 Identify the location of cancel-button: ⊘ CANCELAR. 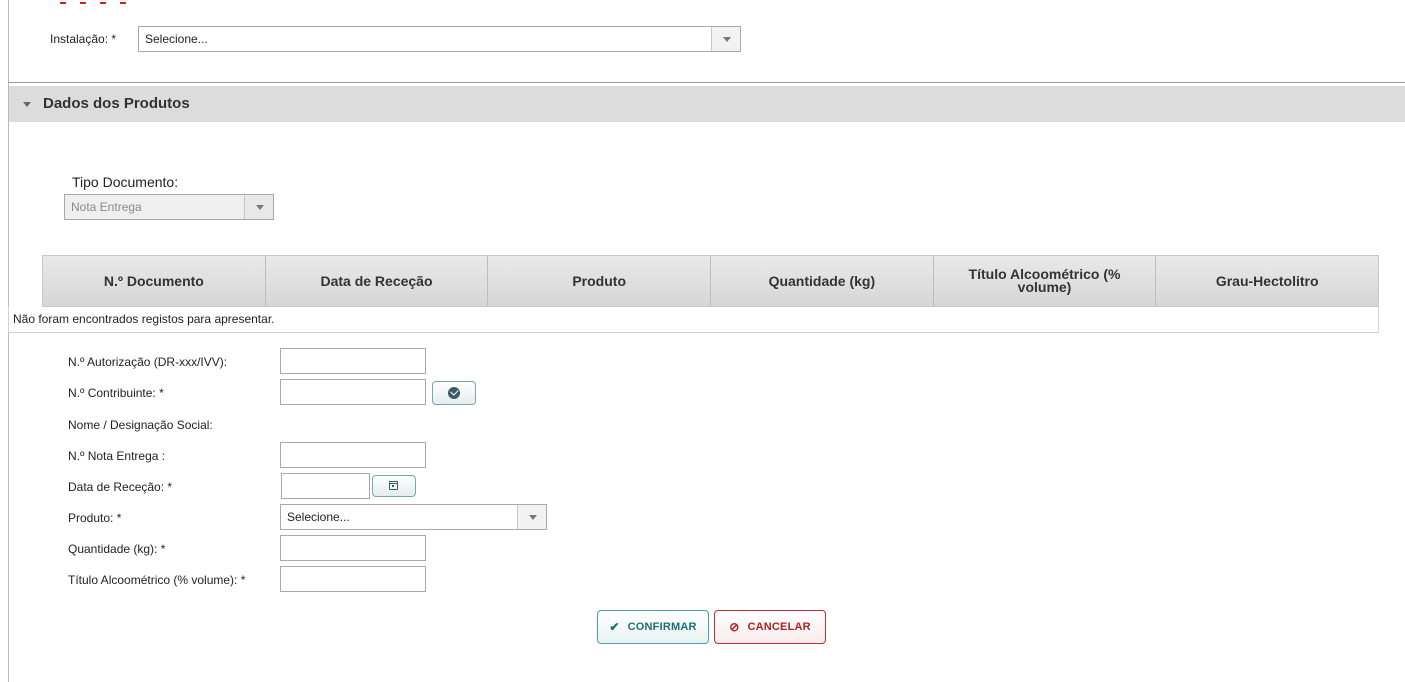
(770, 627).